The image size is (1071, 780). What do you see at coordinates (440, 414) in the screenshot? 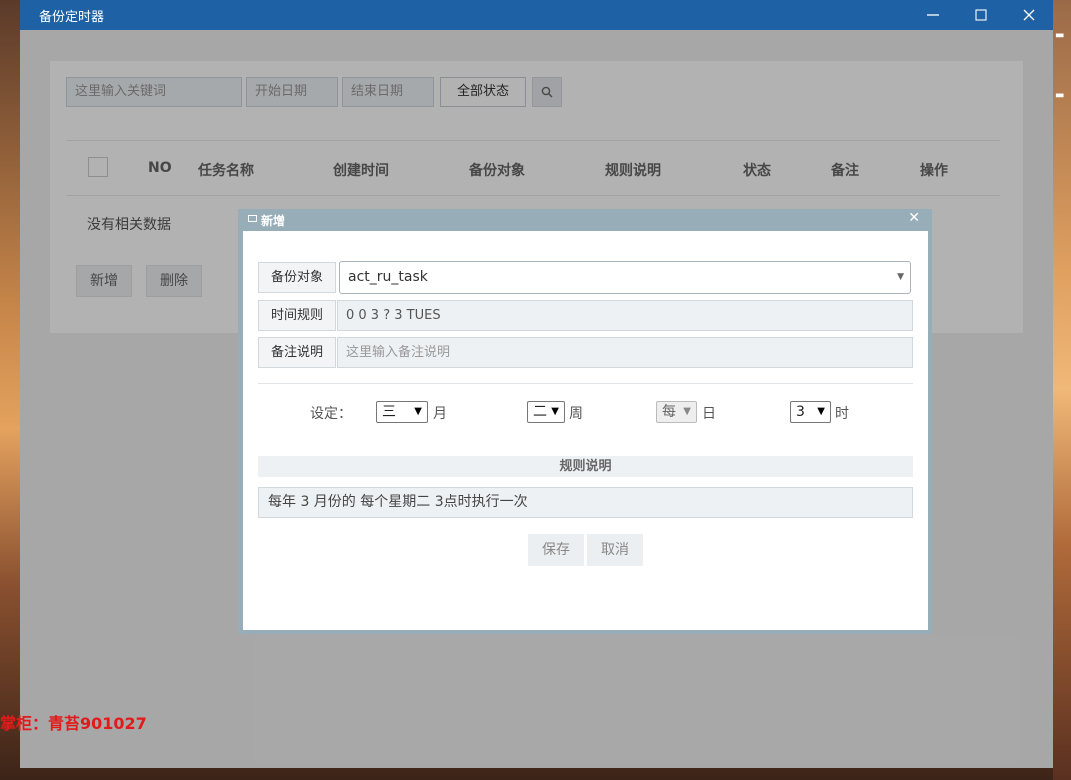
I see `month-unit: 月` at bounding box center [440, 414].